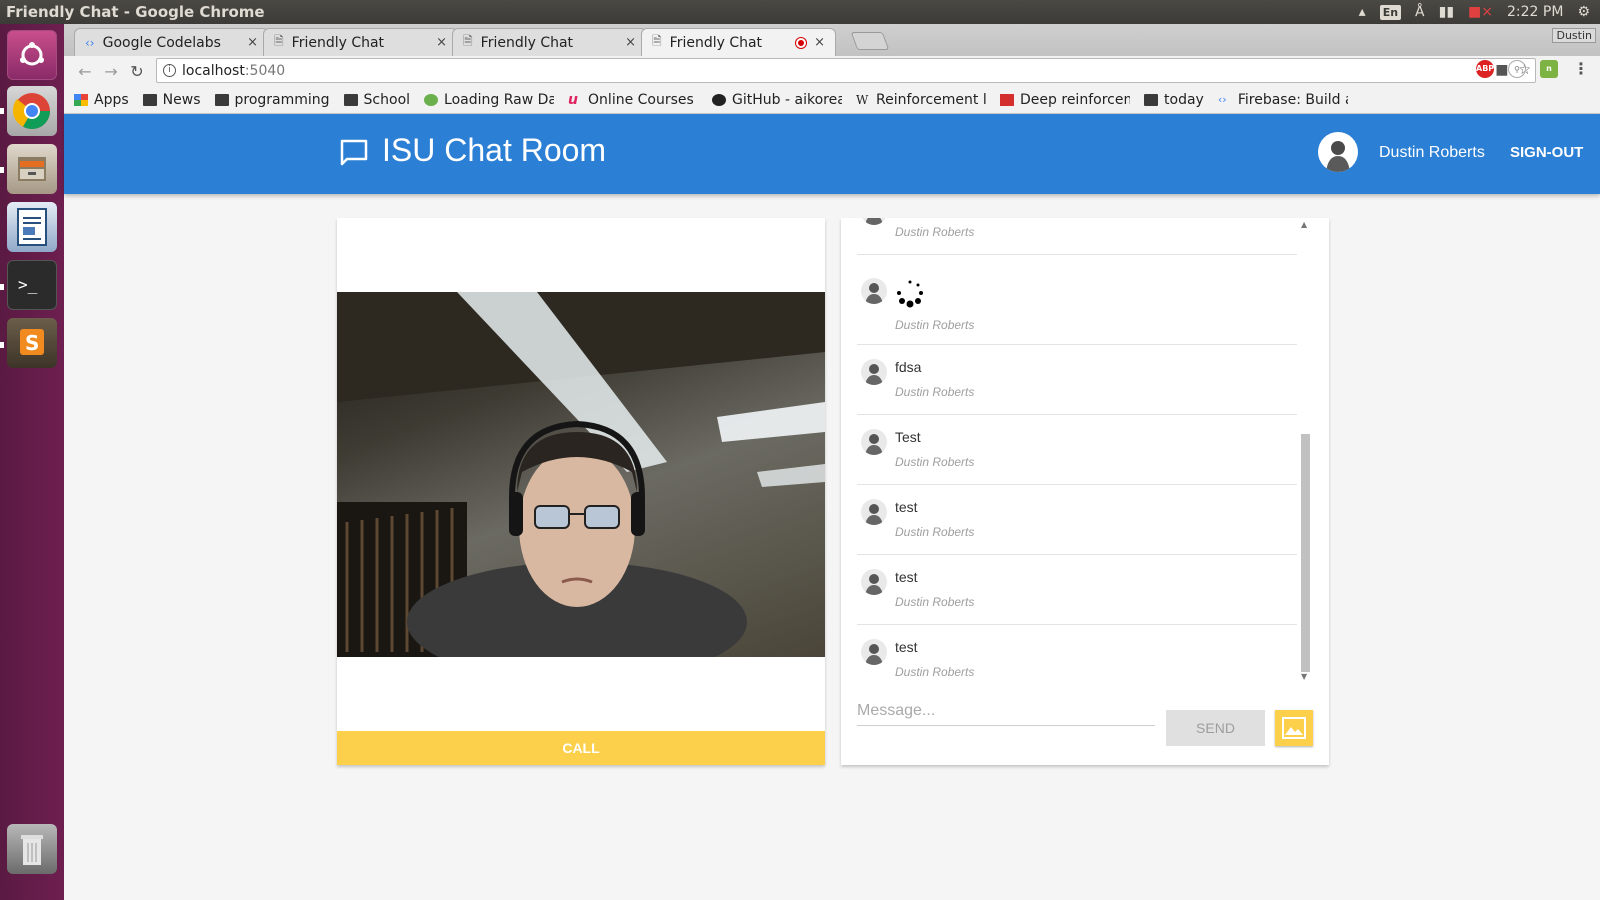  I want to click on bookmark-reinforcement: W Reinforcement l, so click(921, 100).